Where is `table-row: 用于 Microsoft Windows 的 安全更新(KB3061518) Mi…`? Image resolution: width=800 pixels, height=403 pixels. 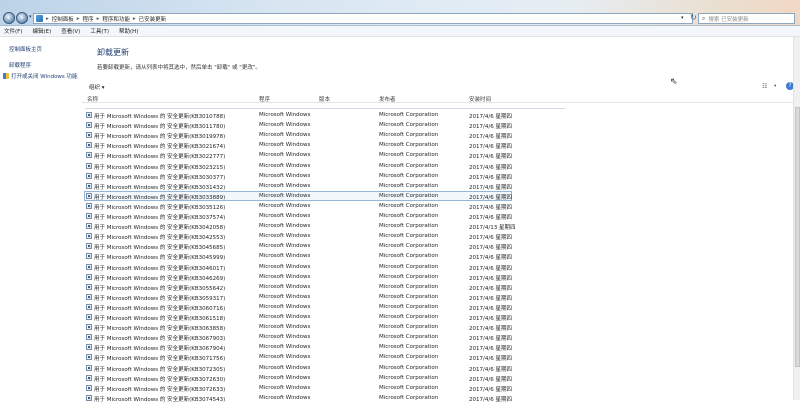
table-row: 用于 Microsoft Windows 的 安全更新(KB3061518) Mi… is located at coordinates (441, 317).